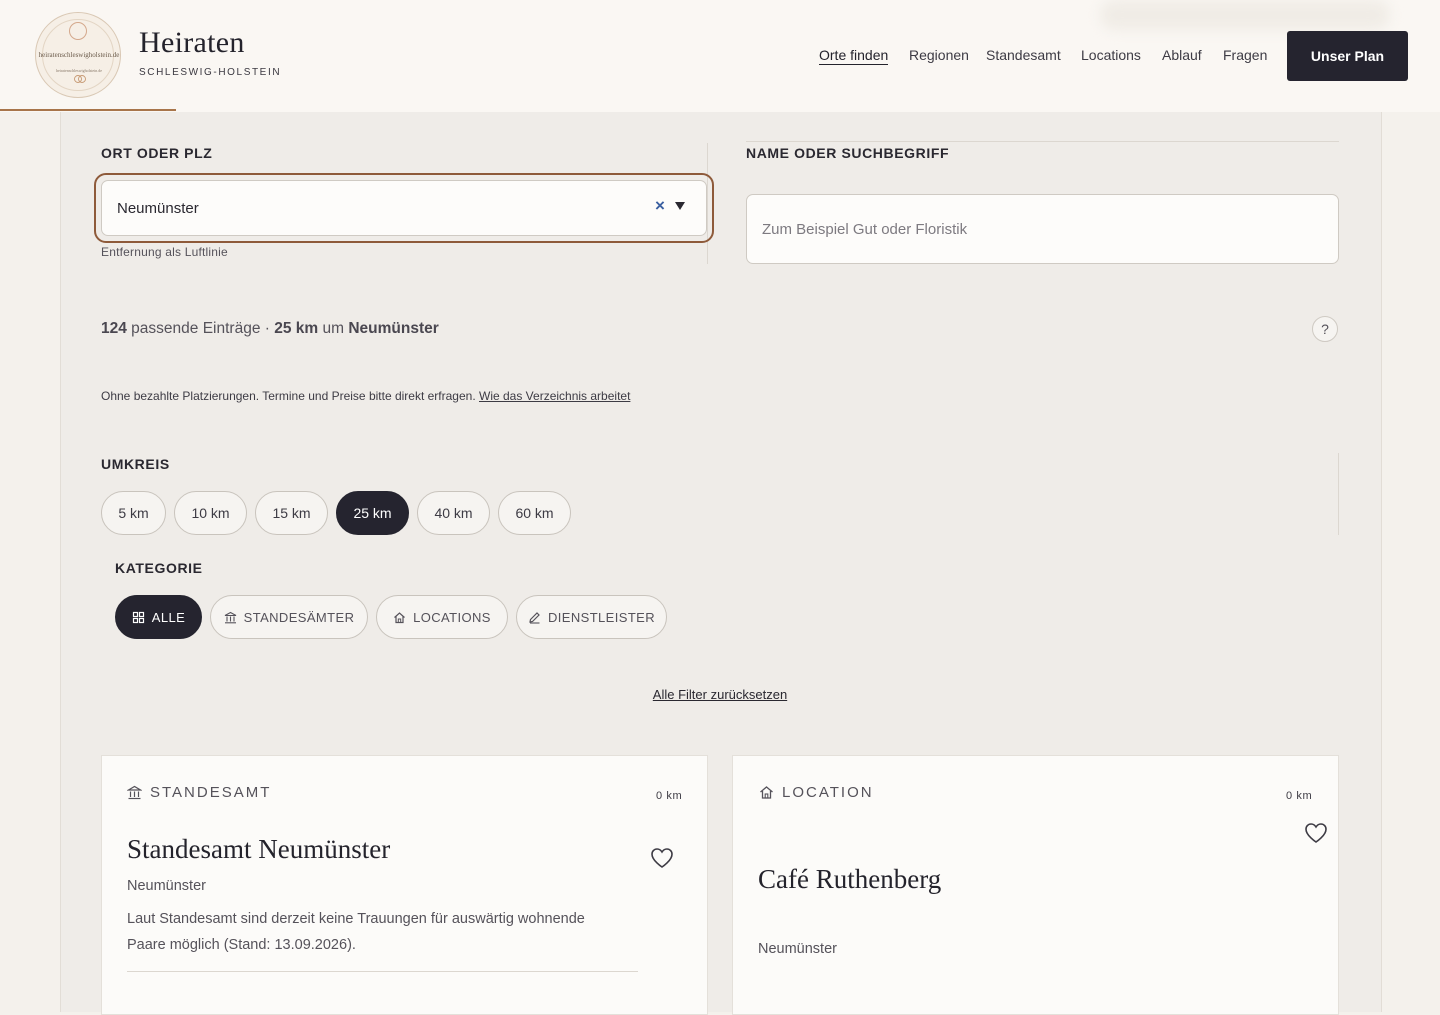 Image resolution: width=1440 pixels, height=1015 pixels. Describe the element at coordinates (258, 849) in the screenshot. I see `card-title: Standesamt Neumünster` at that location.